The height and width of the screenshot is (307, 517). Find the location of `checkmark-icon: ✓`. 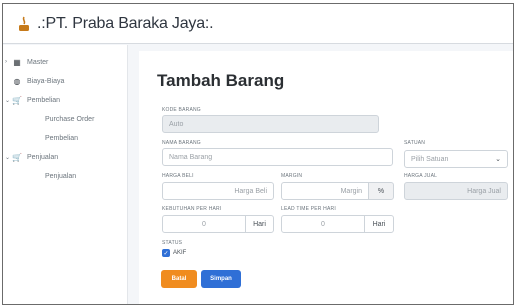

checkmark-icon: ✓ is located at coordinates (166, 253).